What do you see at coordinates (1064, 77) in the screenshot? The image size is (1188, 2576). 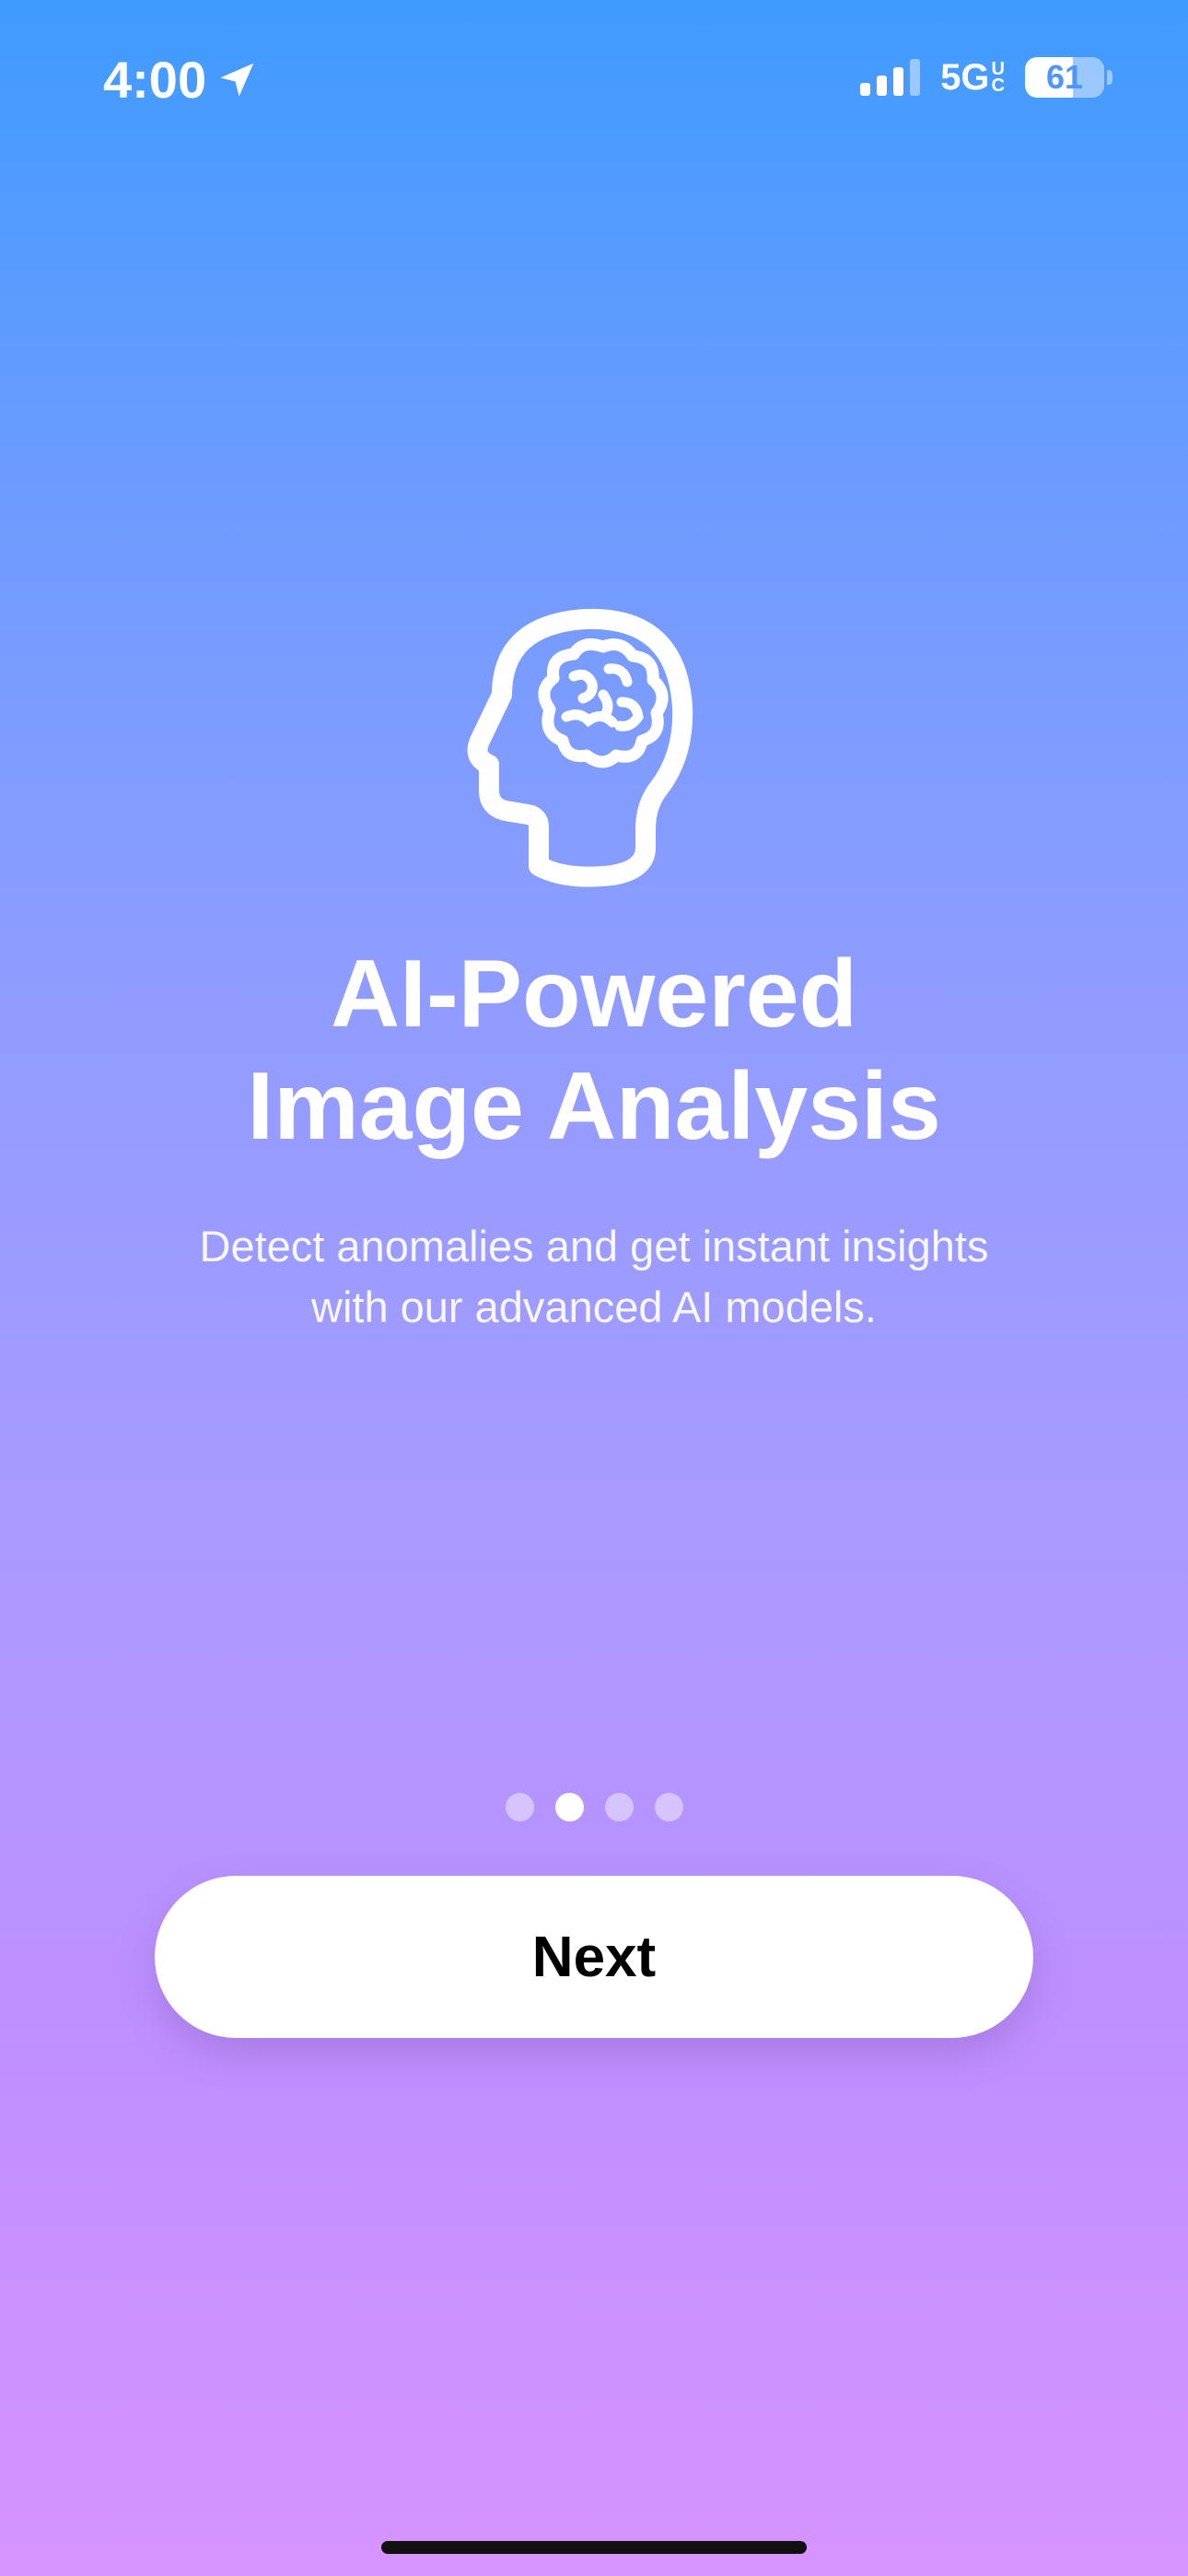 I see `battery-level: 61` at bounding box center [1064, 77].